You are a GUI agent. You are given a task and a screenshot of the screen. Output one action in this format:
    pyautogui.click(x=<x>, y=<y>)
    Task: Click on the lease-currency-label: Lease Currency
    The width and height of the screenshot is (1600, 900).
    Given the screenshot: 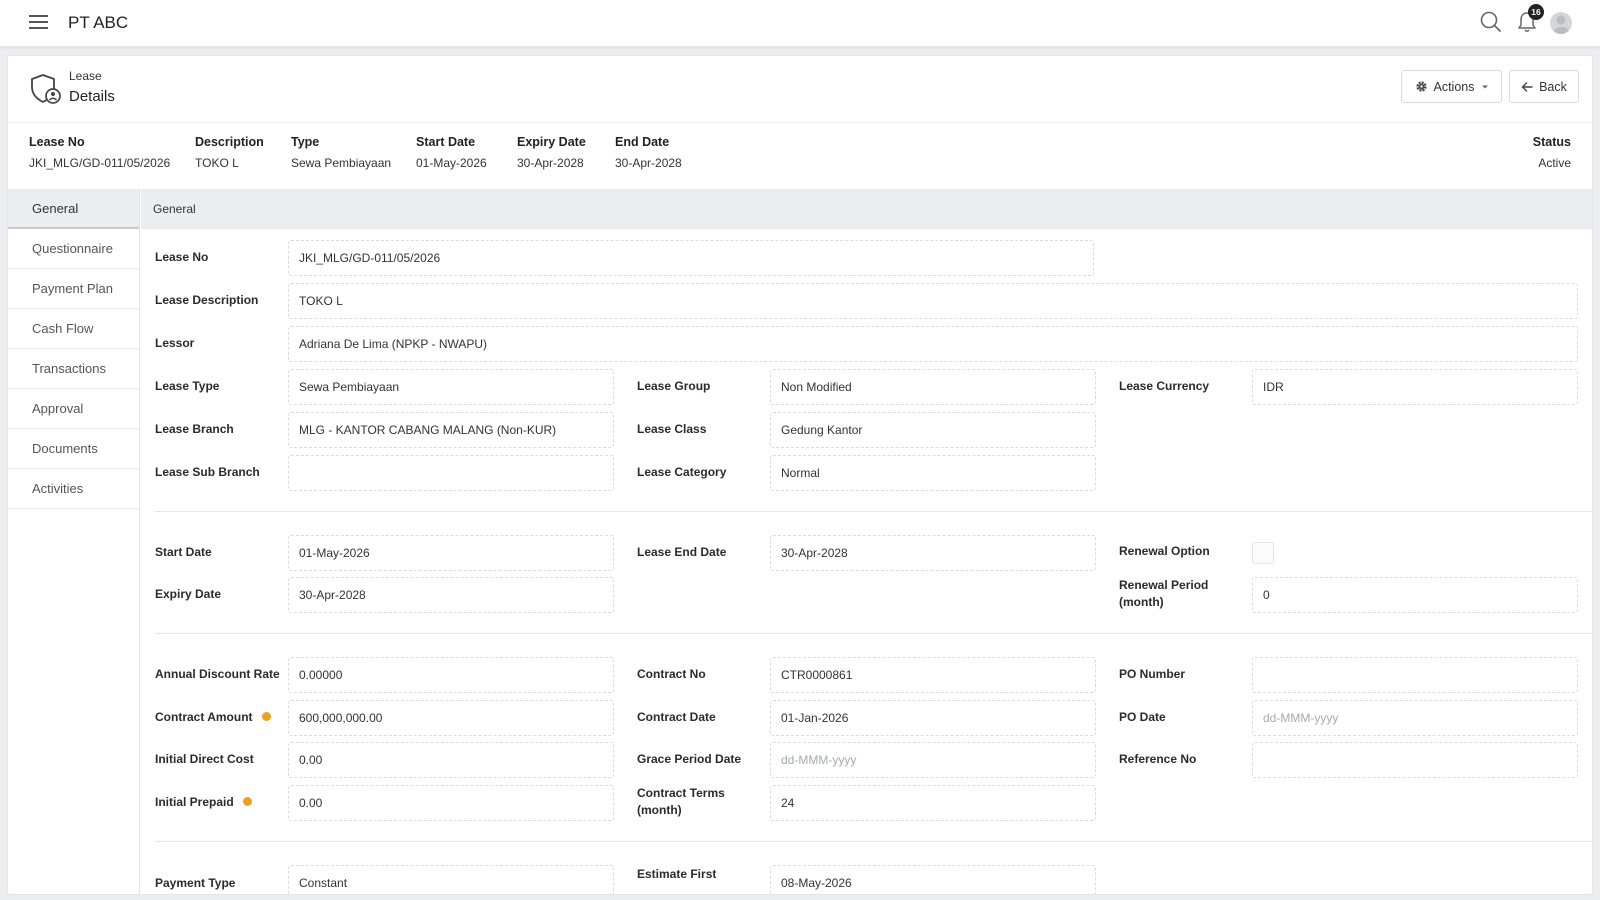 What is the action you would take?
    pyautogui.click(x=1164, y=386)
    